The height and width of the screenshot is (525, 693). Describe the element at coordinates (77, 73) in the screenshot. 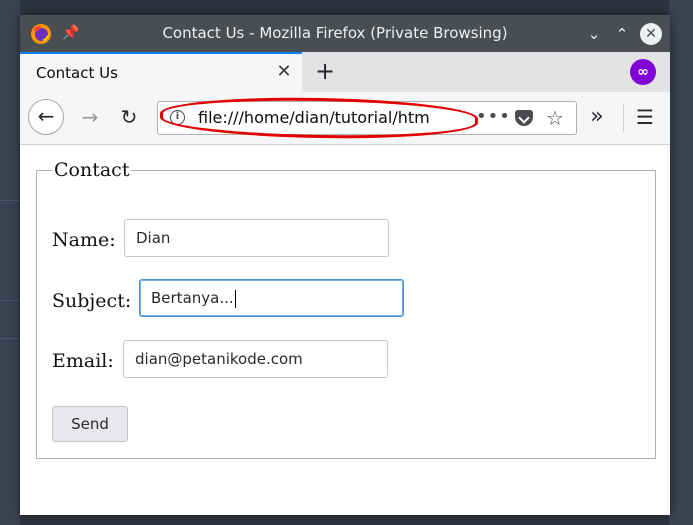

I see `tab-label: Contact Us` at that location.